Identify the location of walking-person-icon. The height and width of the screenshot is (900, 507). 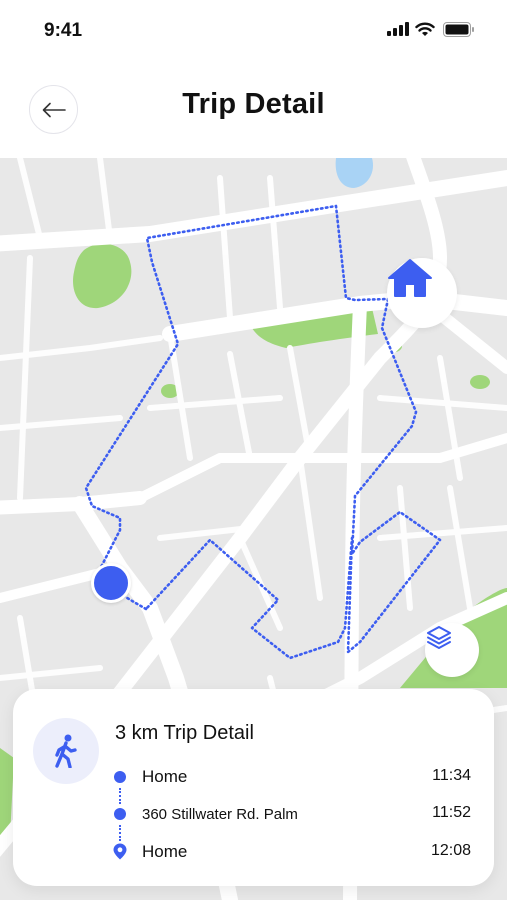
(66, 751).